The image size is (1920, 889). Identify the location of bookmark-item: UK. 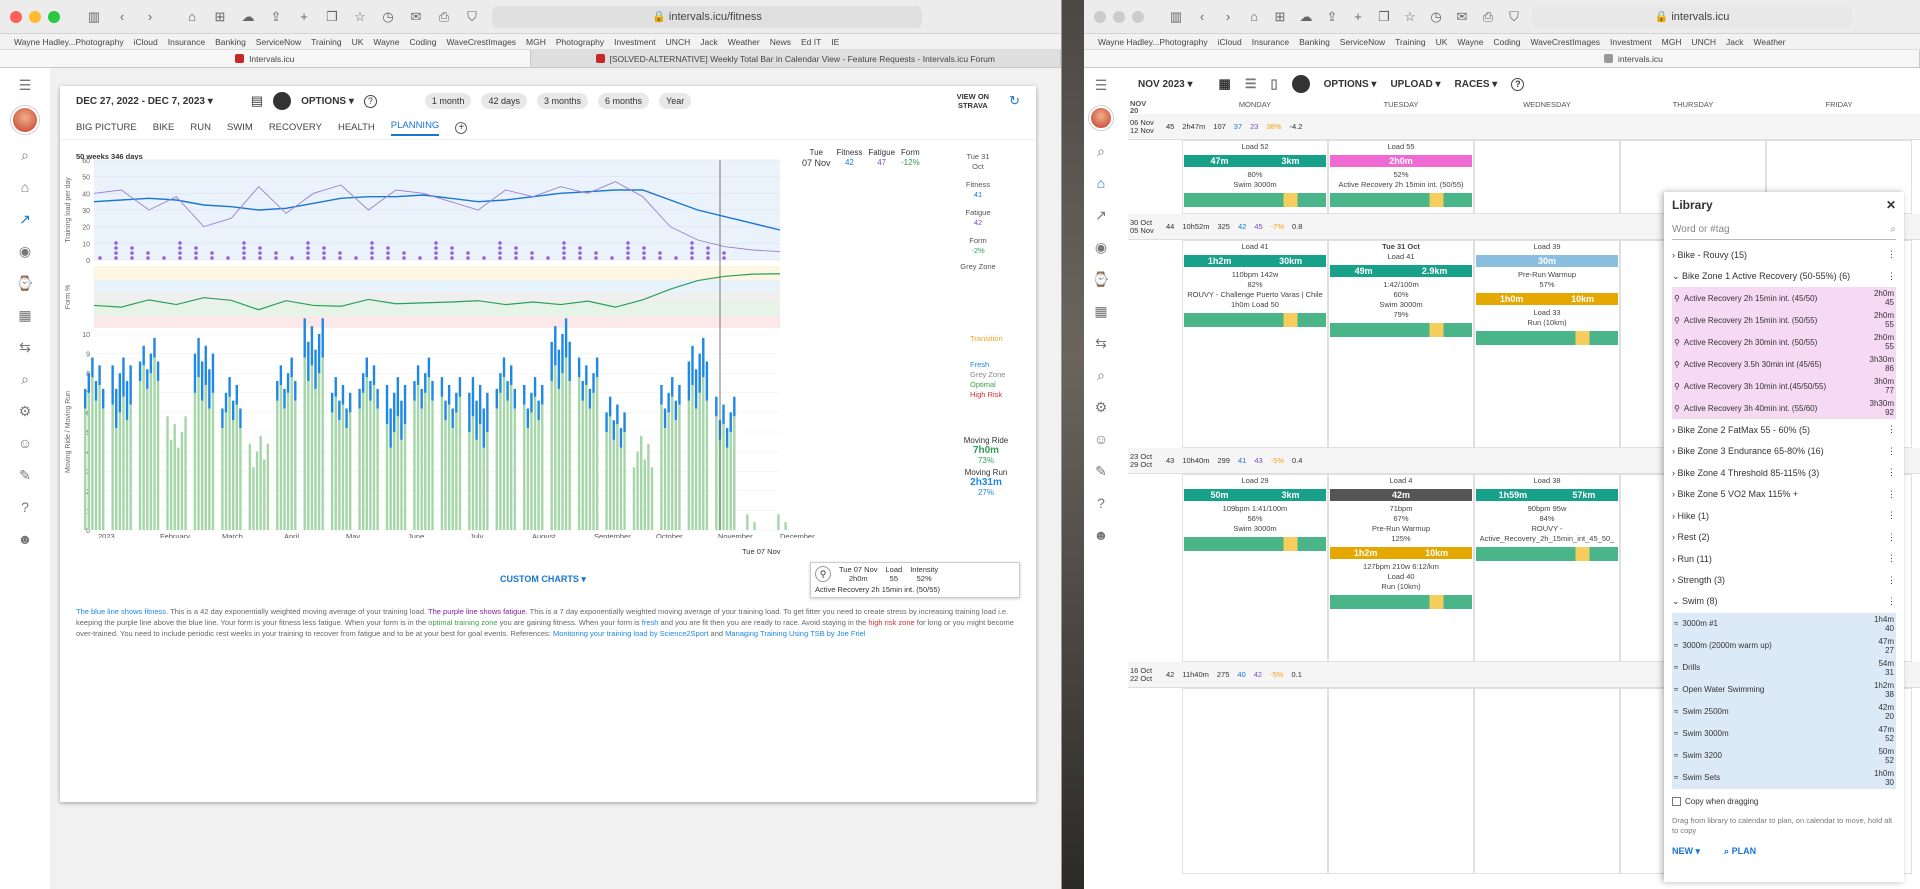
(358, 42).